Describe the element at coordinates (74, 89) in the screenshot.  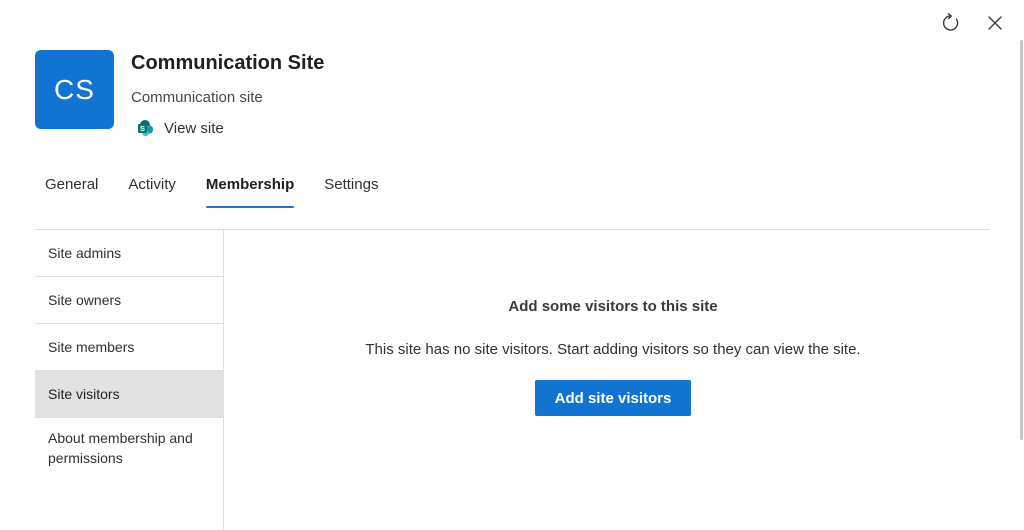
I see `site-logo: CS` at that location.